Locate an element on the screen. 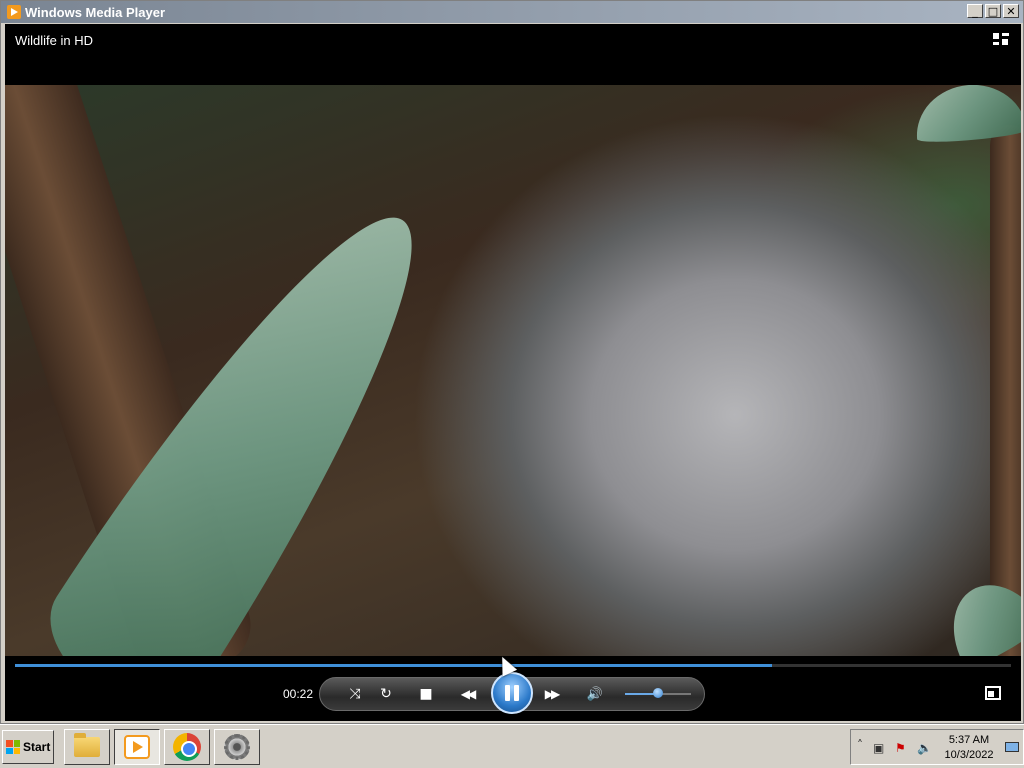  pause-button is located at coordinates (512, 693).